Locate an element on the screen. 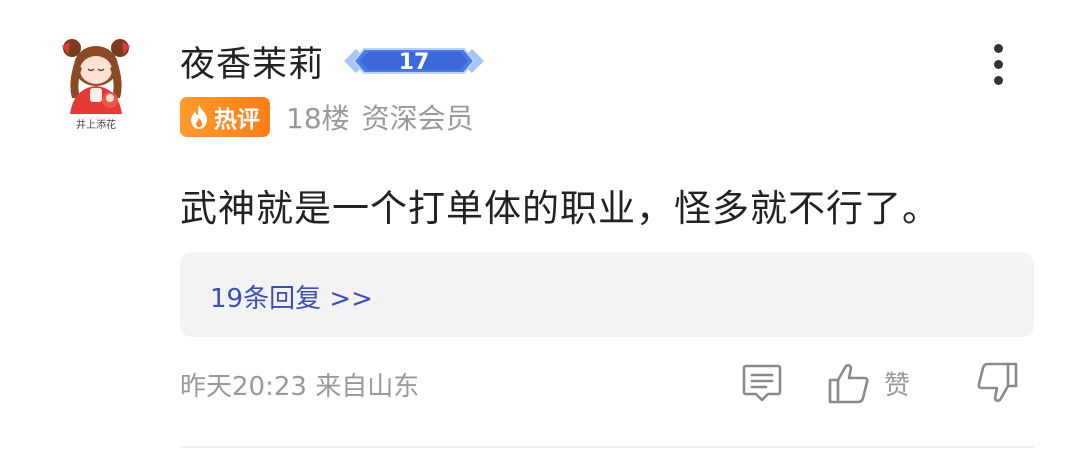 The image size is (1080, 453). level-badge-text: 17 is located at coordinates (414, 62).